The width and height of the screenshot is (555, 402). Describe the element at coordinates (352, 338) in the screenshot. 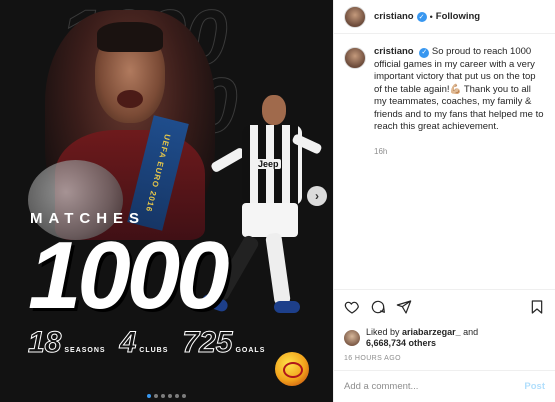

I see `liker-avatar` at that location.